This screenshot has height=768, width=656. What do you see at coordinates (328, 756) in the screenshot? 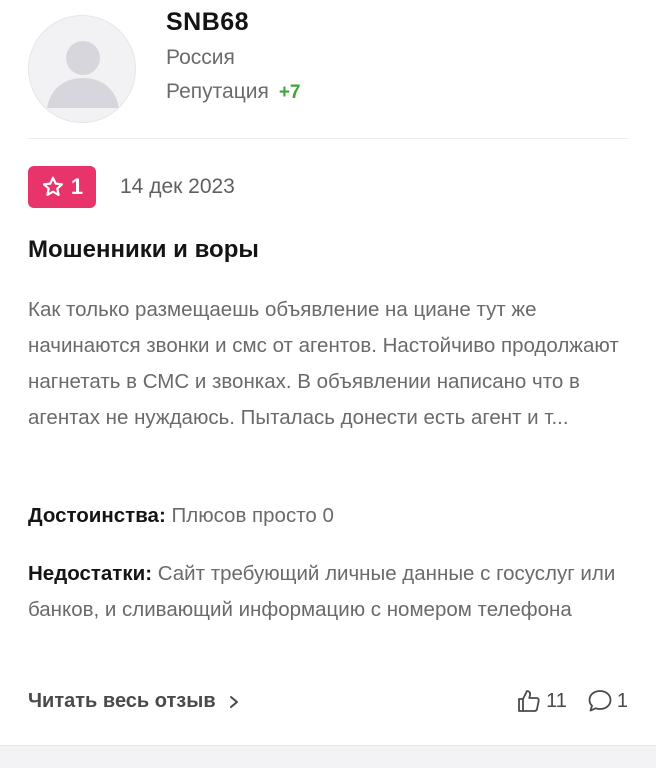
I see `bottom-separator` at bounding box center [328, 756].